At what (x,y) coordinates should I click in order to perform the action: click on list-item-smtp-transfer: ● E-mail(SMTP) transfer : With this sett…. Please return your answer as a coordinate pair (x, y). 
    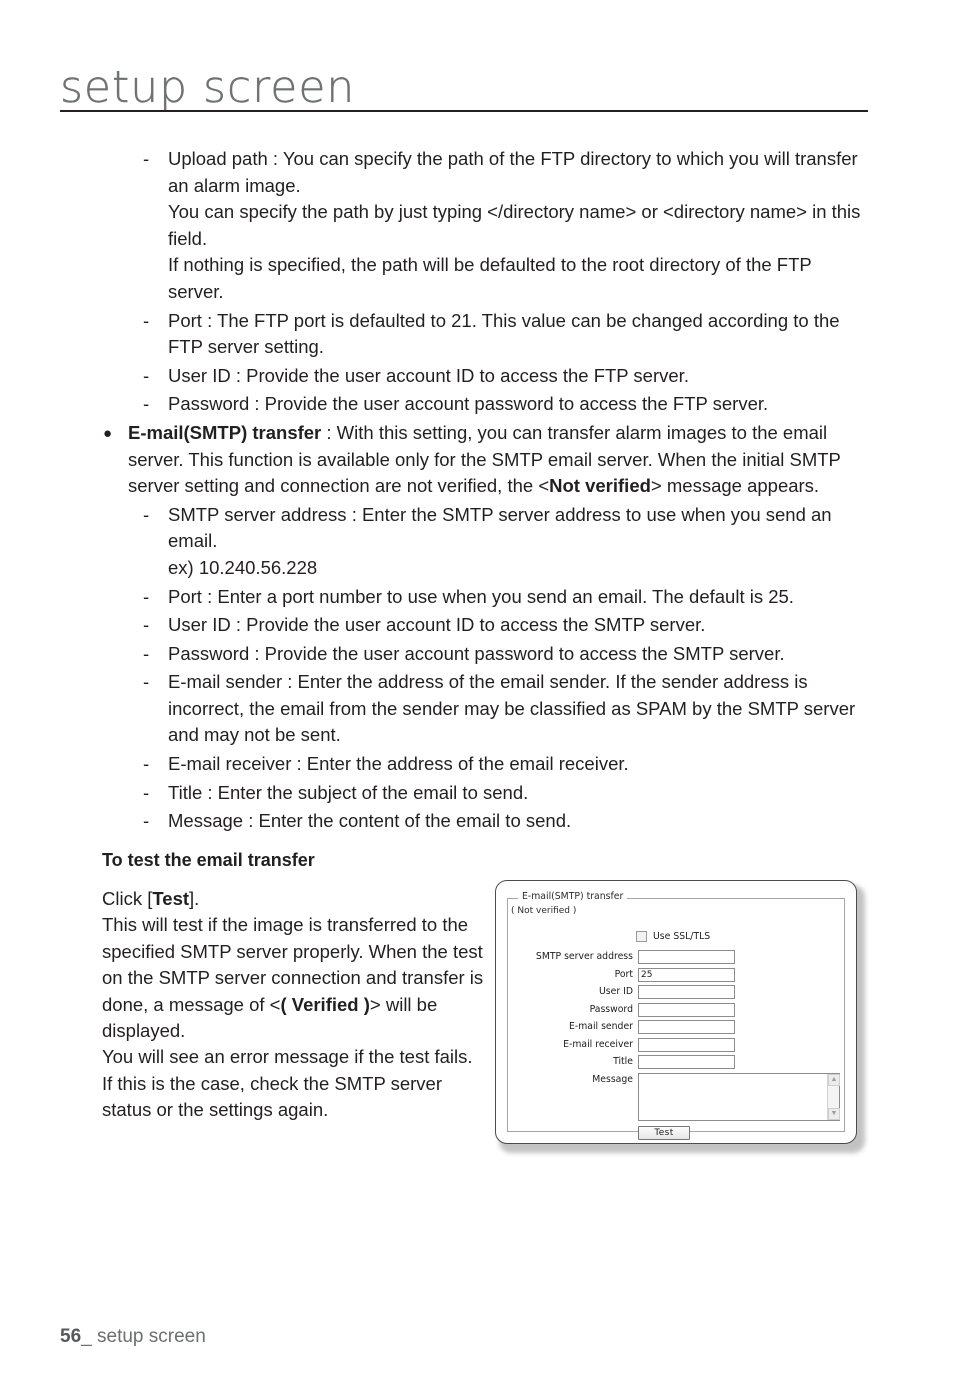
    Looking at the image, I should click on (487, 460).